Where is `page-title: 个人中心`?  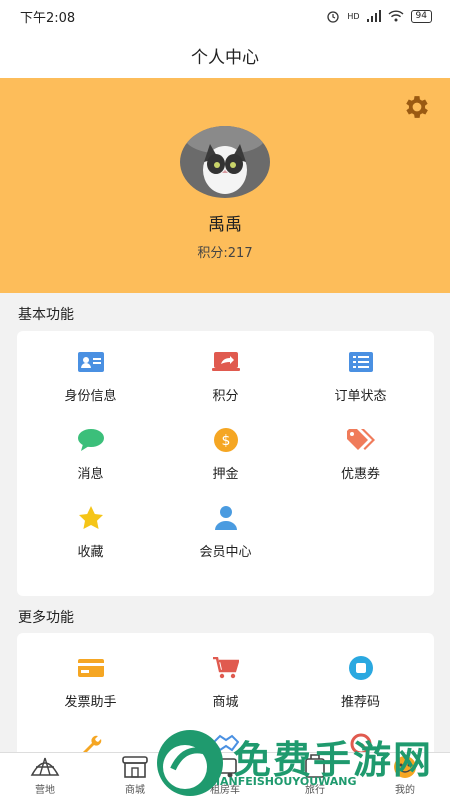
page-title: 个人中心 is located at coordinates (225, 57).